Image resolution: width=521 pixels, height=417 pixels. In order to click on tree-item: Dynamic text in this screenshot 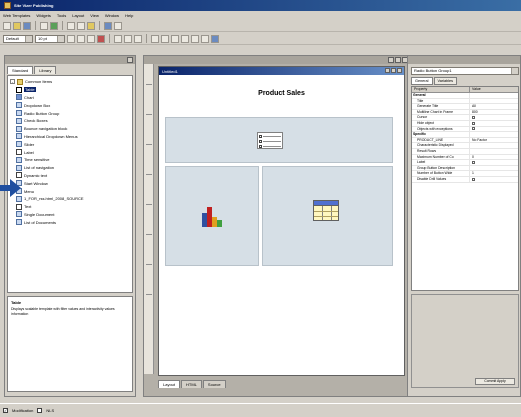, I will do `click(70, 176)`.